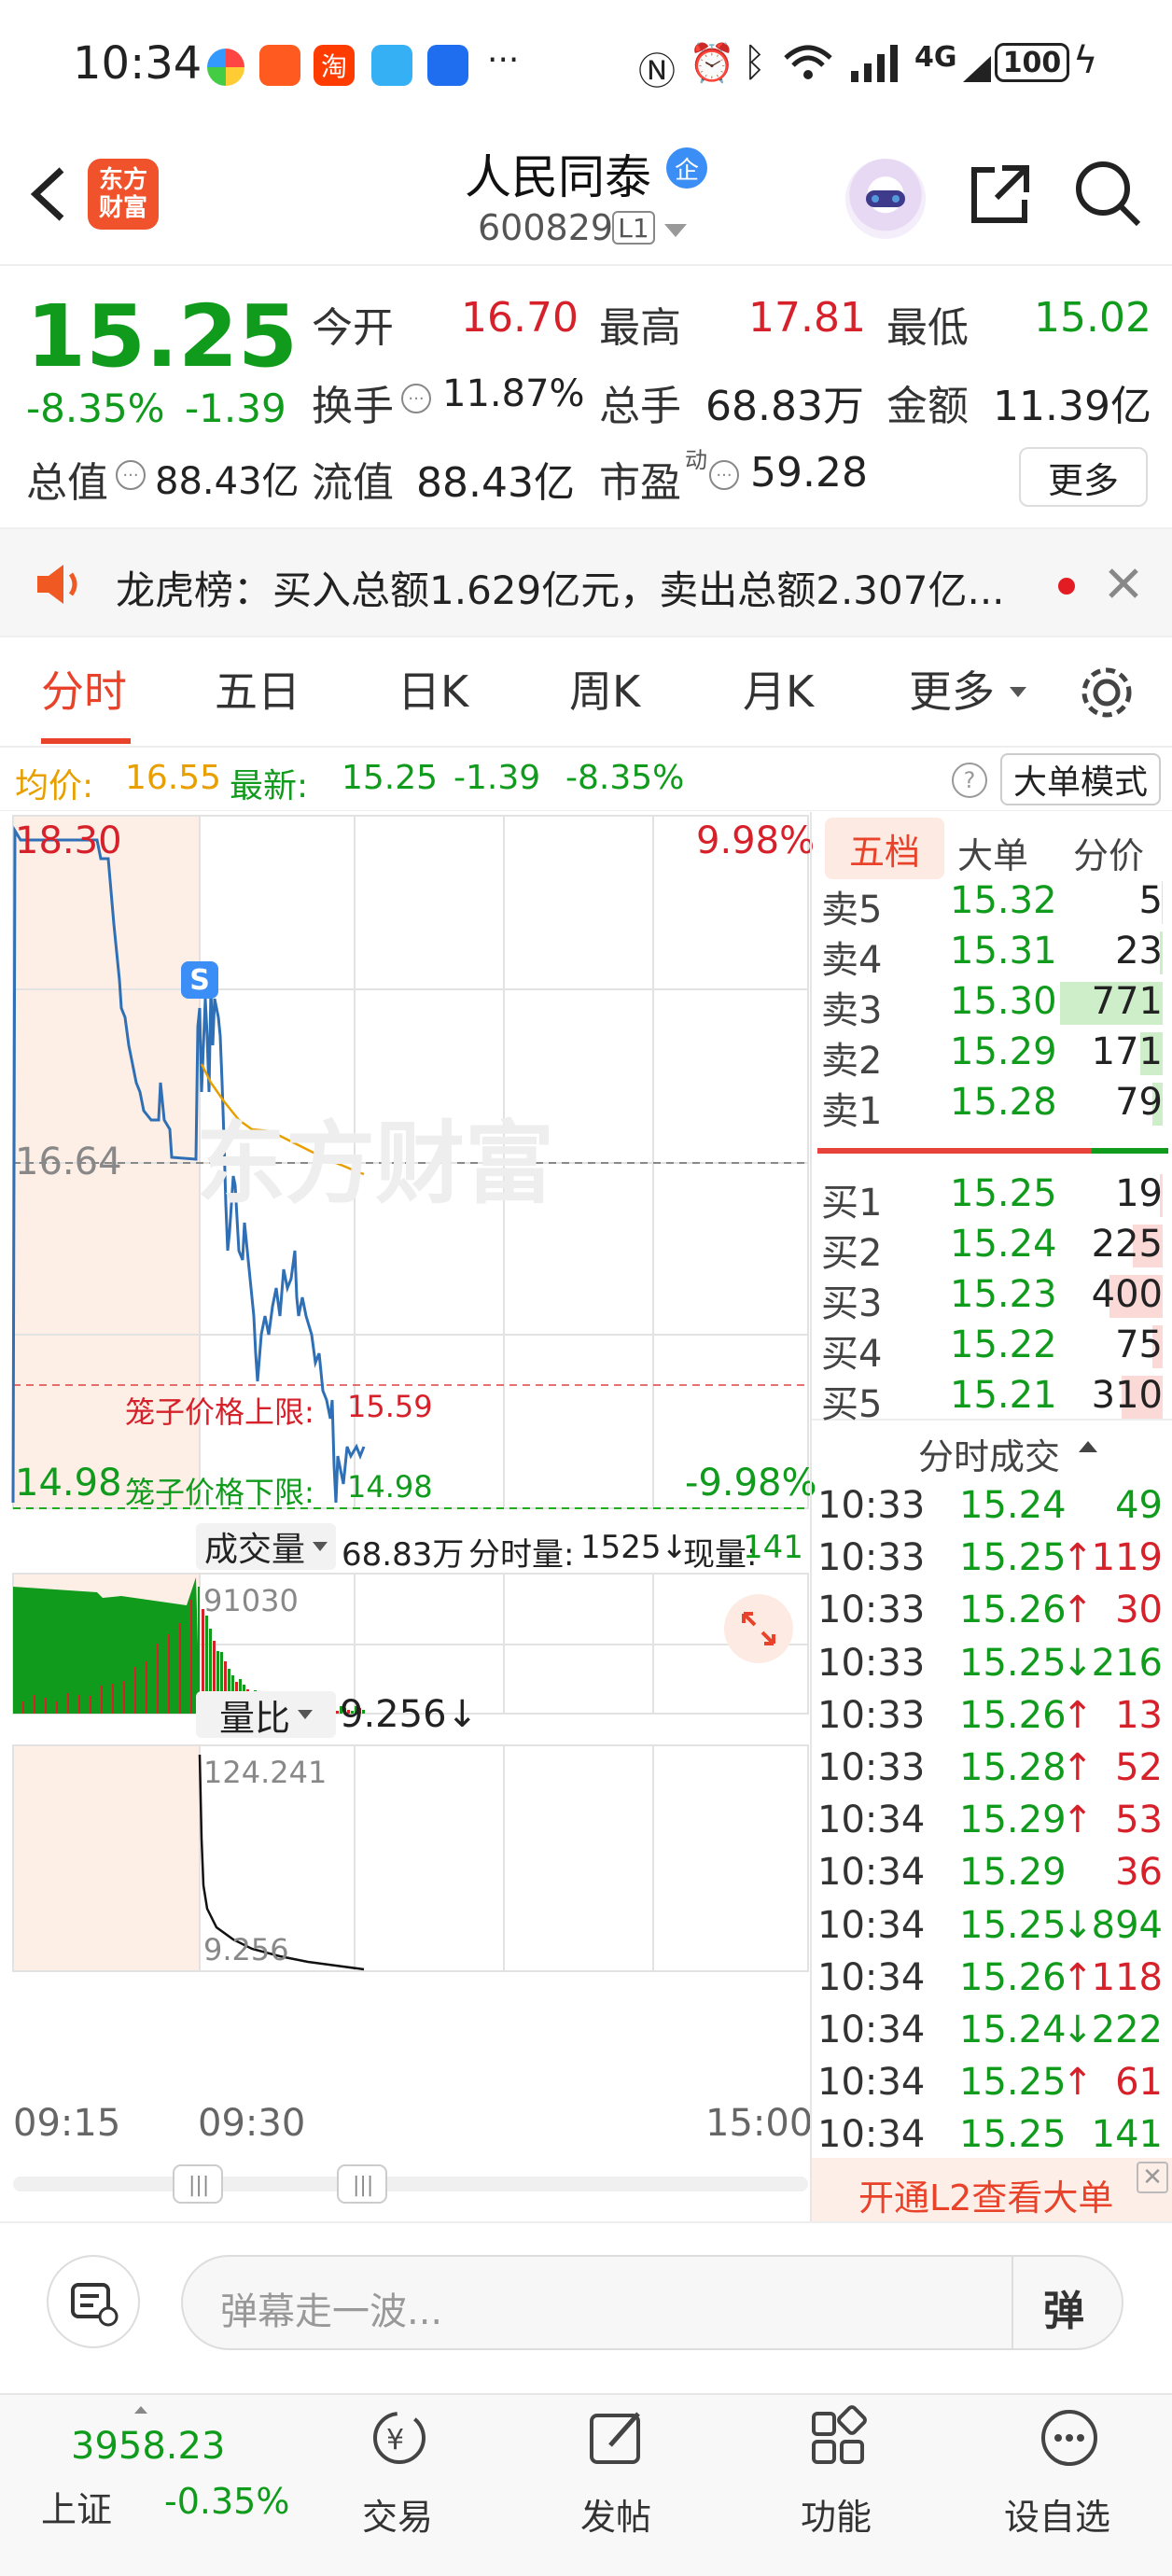  What do you see at coordinates (1083, 480) in the screenshot?
I see `more-button-label: 更多` at bounding box center [1083, 480].